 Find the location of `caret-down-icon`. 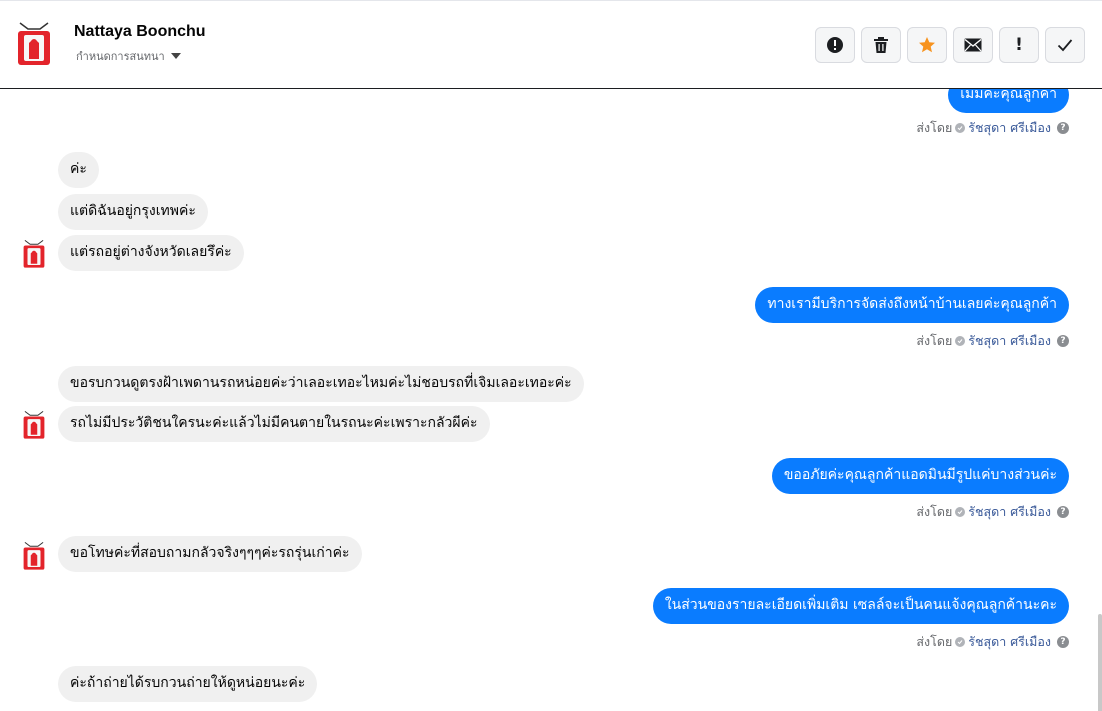

caret-down-icon is located at coordinates (175, 56).